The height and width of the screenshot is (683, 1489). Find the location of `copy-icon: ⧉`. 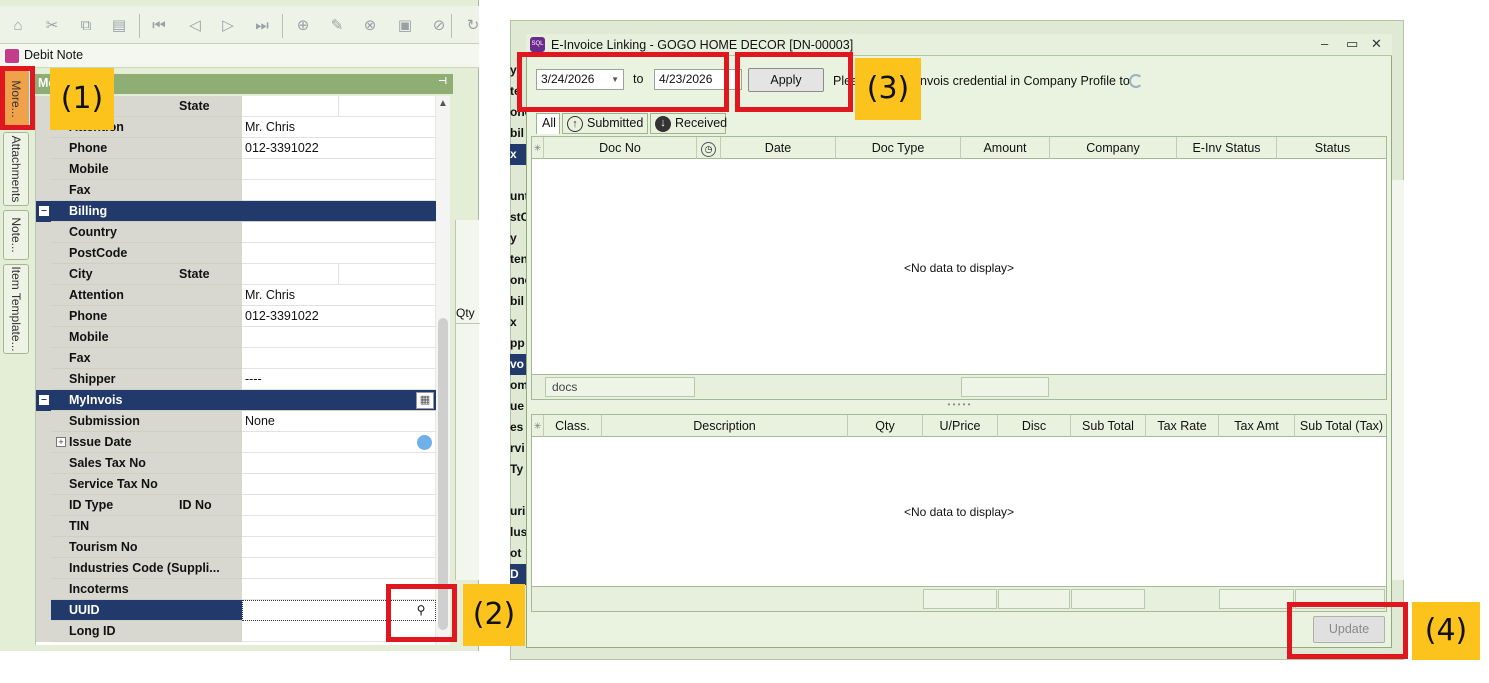

copy-icon: ⧉ is located at coordinates (86, 26).